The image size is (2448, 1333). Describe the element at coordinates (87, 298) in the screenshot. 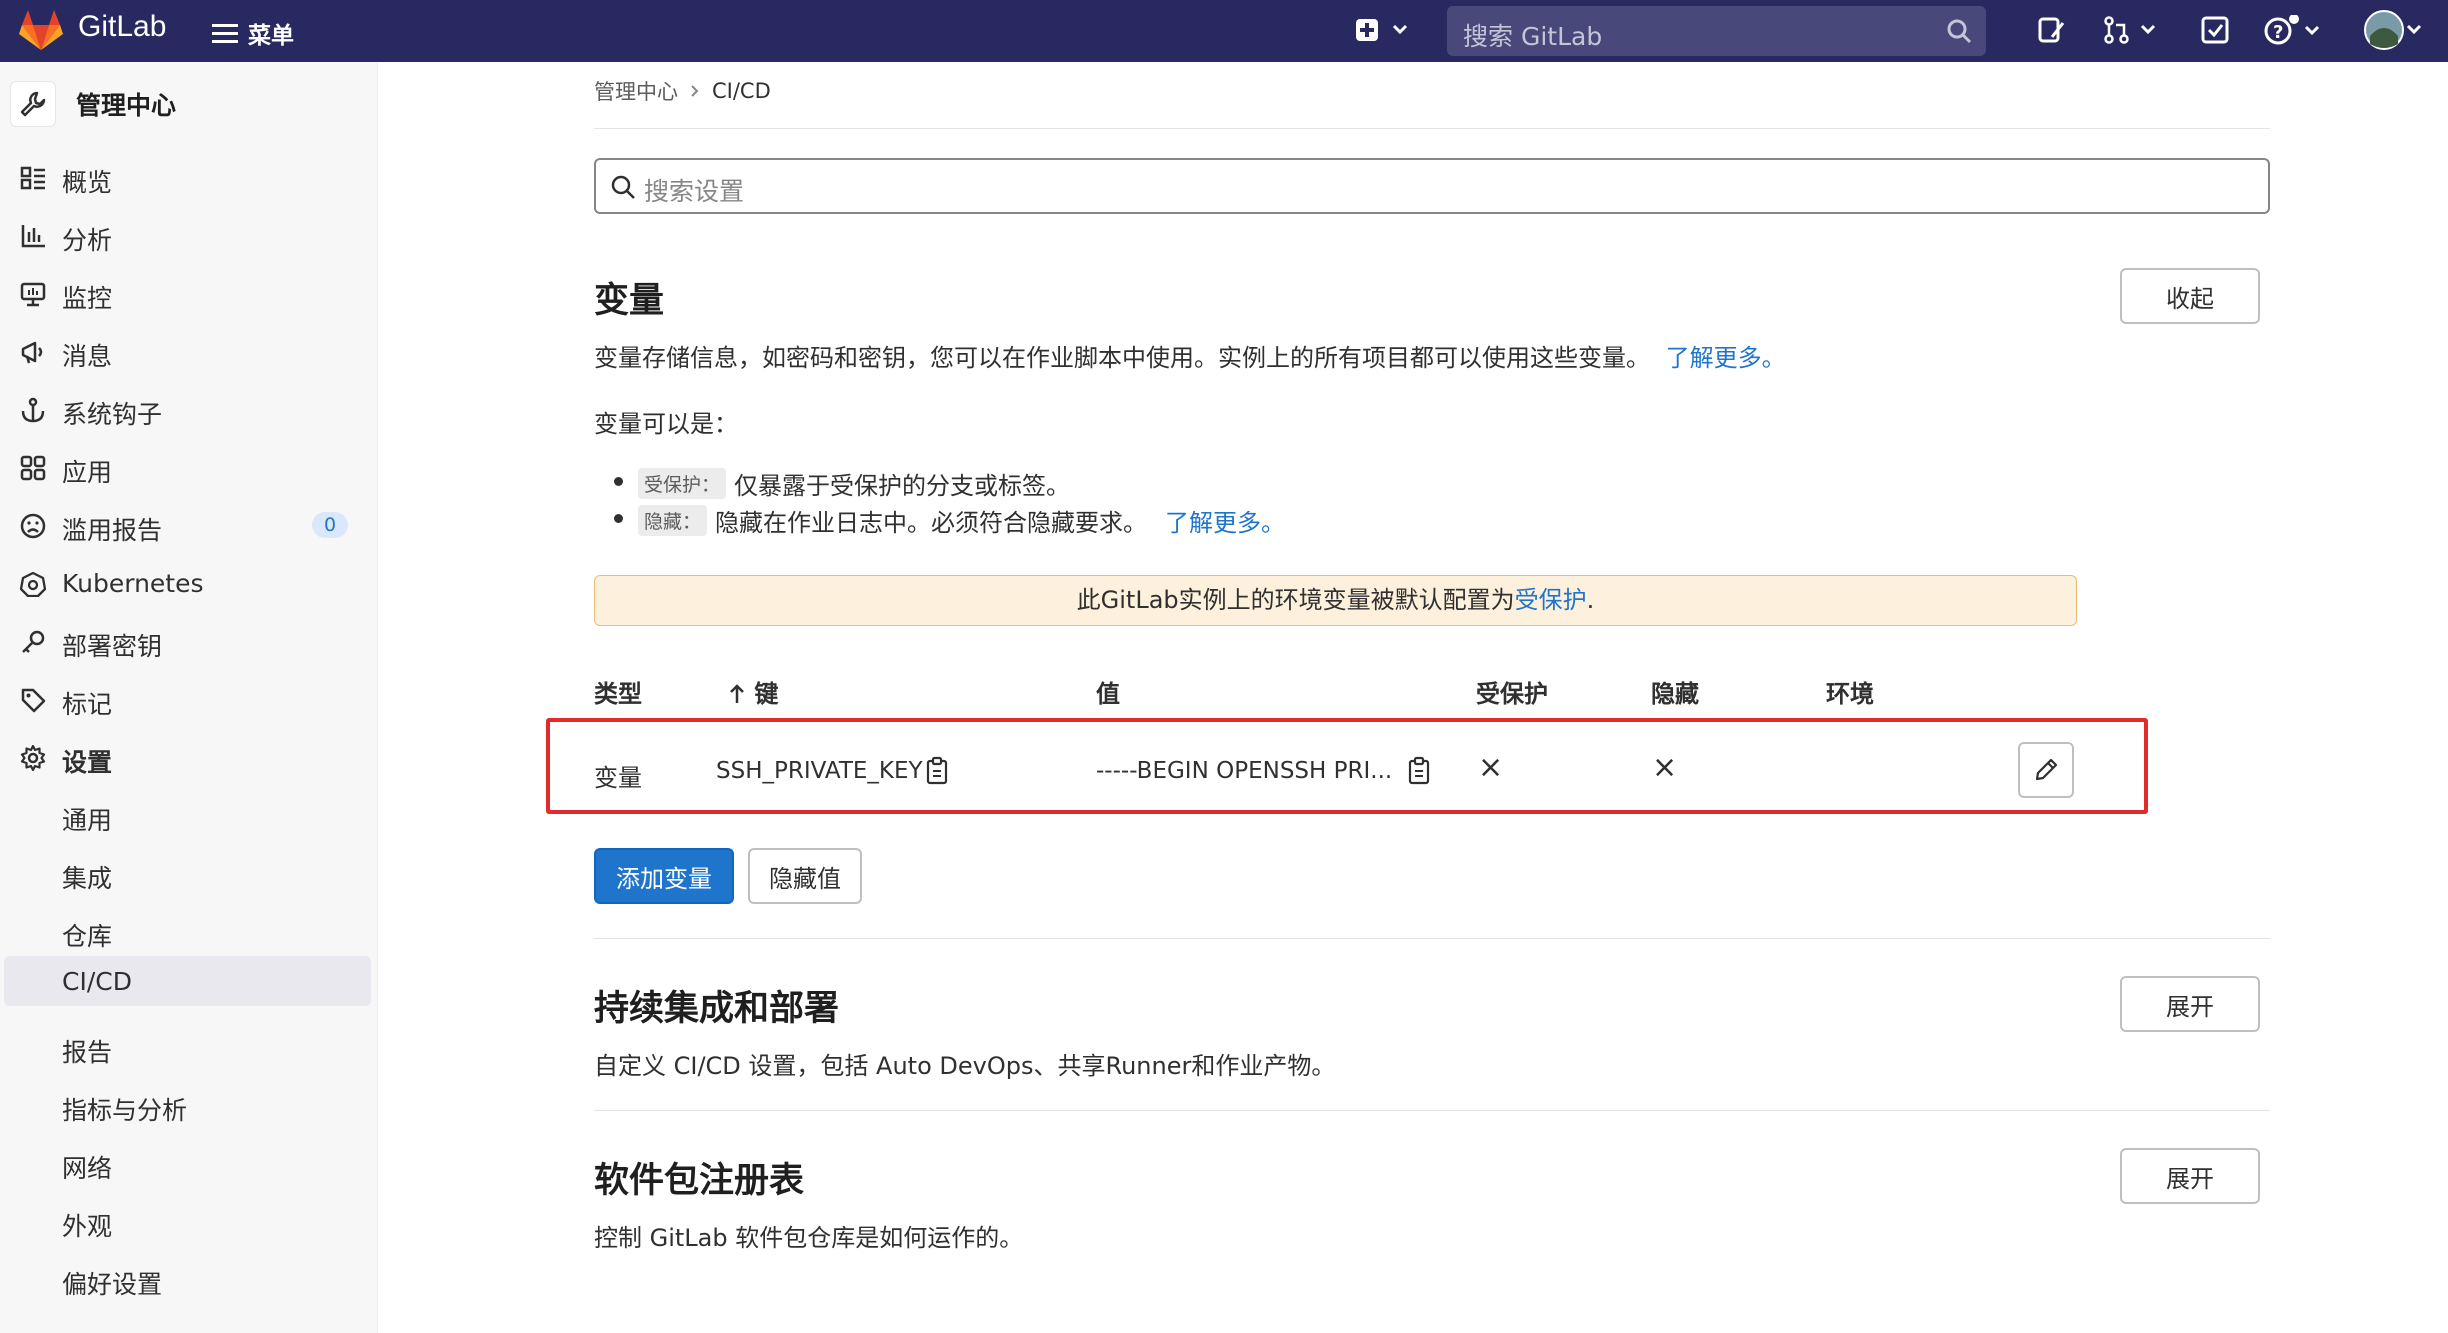

I see `sidebar-item-label: 监控` at that location.